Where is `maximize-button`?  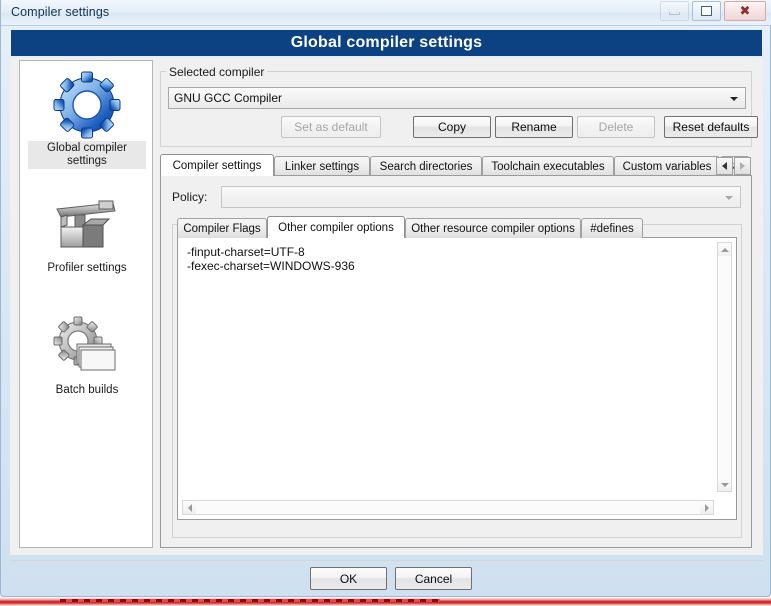
maximize-button is located at coordinates (706, 11).